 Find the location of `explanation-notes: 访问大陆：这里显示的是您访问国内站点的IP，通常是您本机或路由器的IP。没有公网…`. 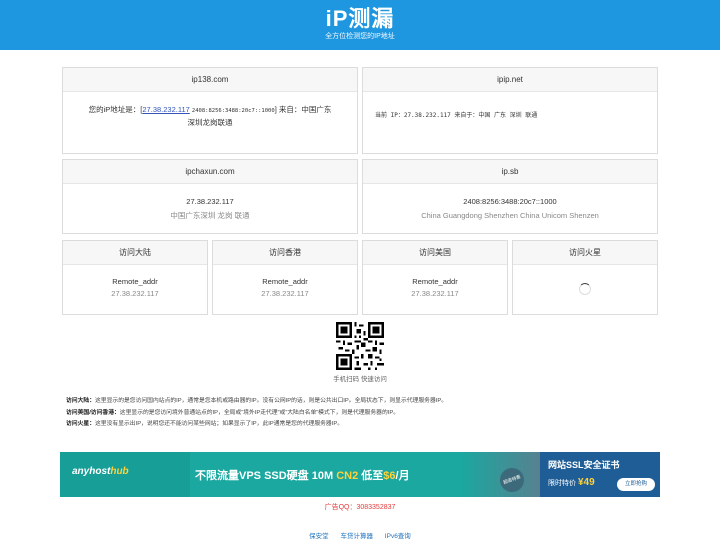

explanation-notes: 访问大陆：这里显示的是您访问国内站点的IP，通常是您本机或路由器的IP。没有公网… is located at coordinates (366, 413).